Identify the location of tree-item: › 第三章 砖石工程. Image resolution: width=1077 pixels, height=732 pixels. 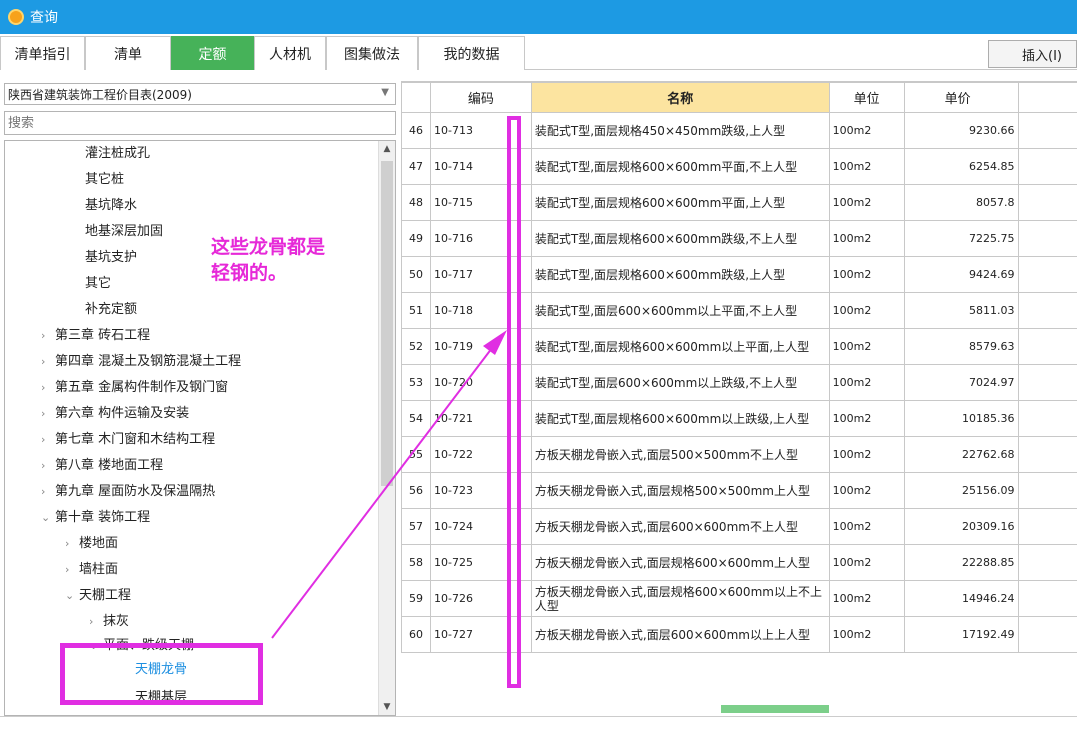
(95, 336).